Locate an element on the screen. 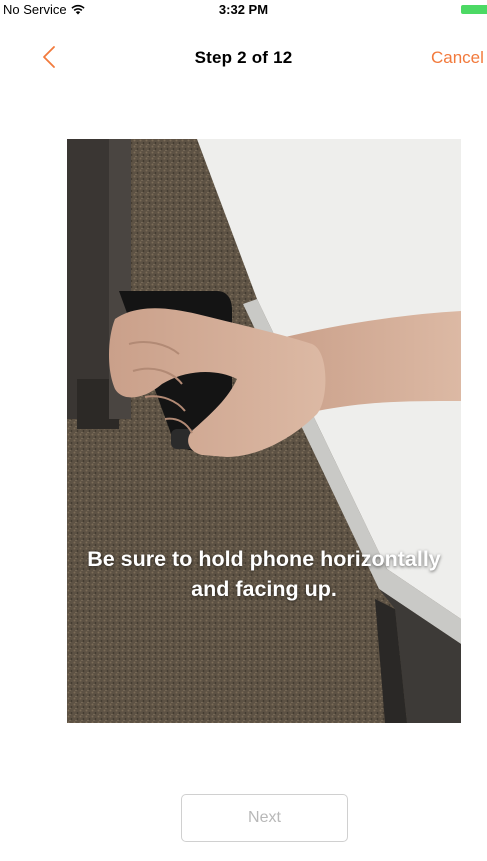  battery-icon is located at coordinates (474, 9).